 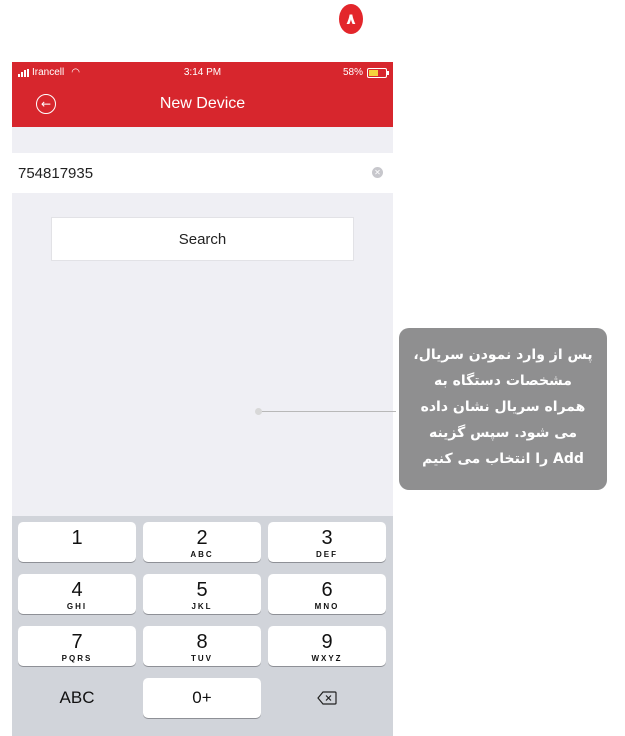 What do you see at coordinates (503, 381) in the screenshot?
I see `callout-line: مشخصات دستگاه به` at bounding box center [503, 381].